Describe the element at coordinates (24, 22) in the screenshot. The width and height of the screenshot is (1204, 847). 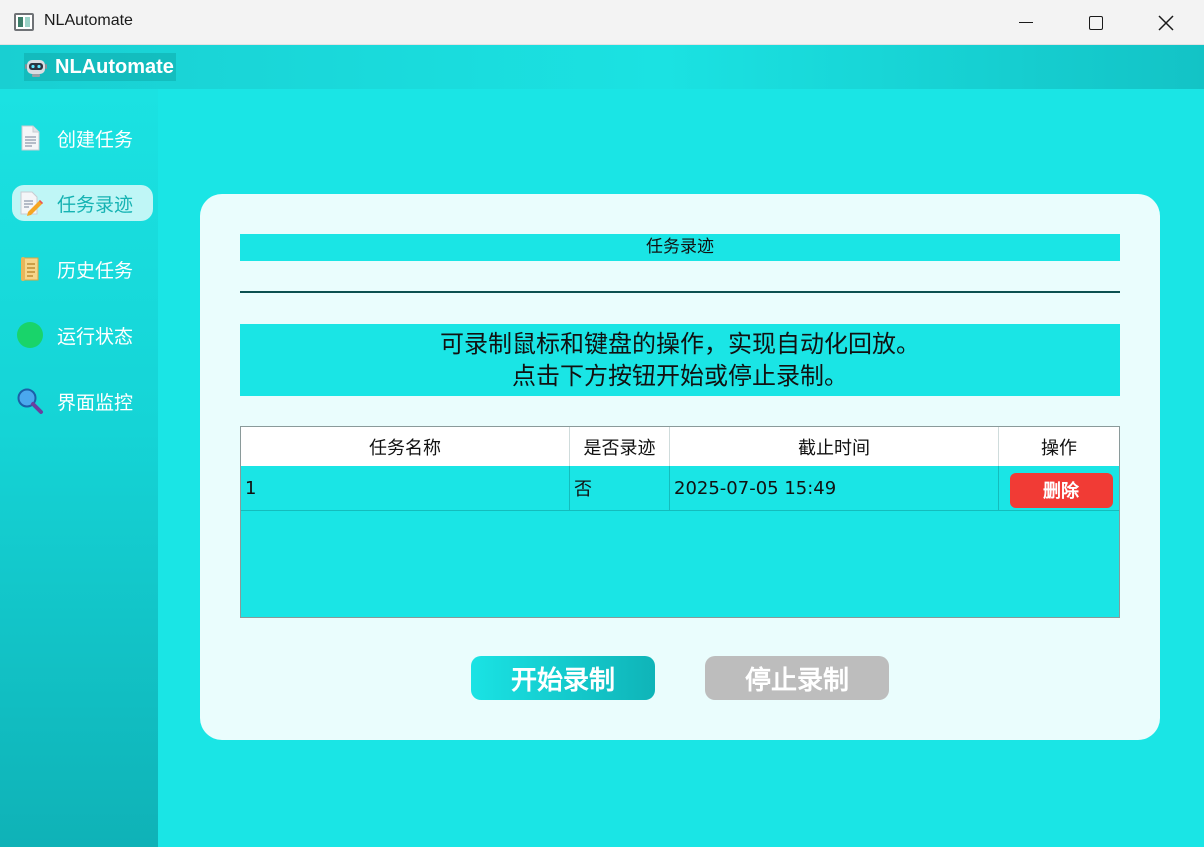
I see `app-icon` at that location.